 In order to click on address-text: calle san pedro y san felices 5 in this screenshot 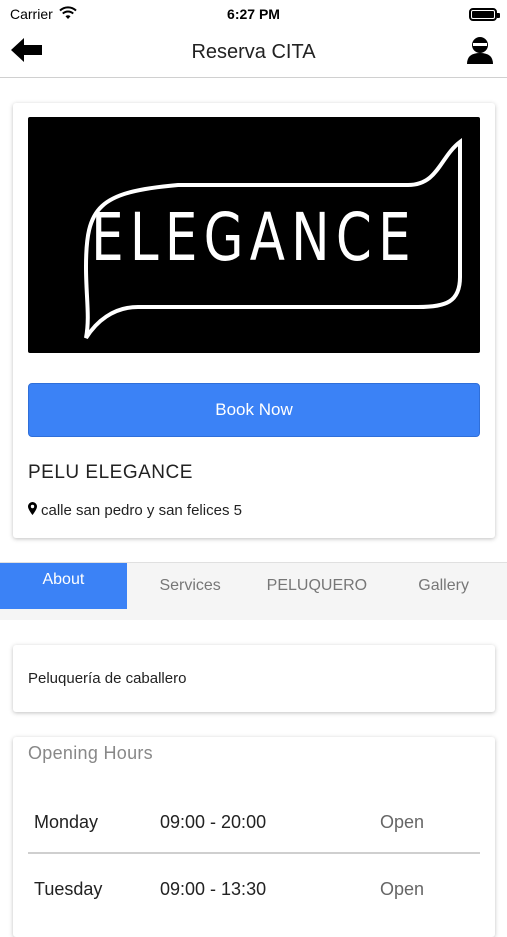, I will do `click(141, 510)`.